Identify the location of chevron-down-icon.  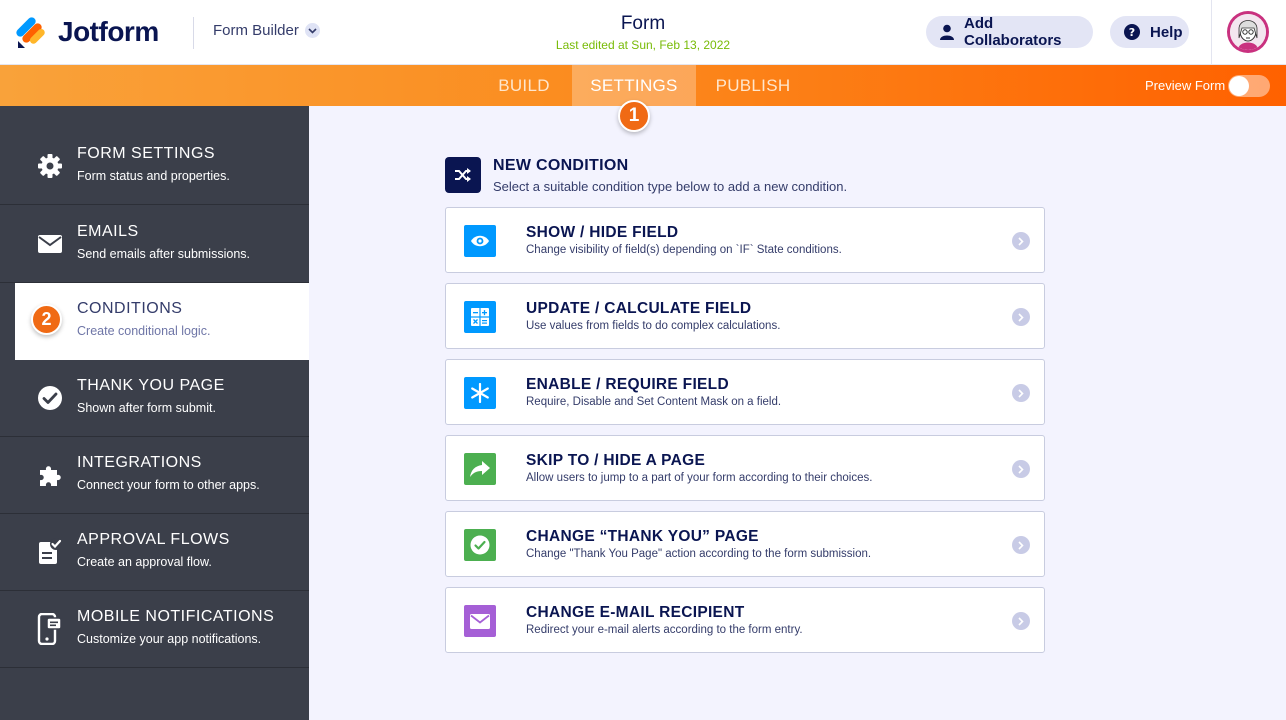
(312, 30).